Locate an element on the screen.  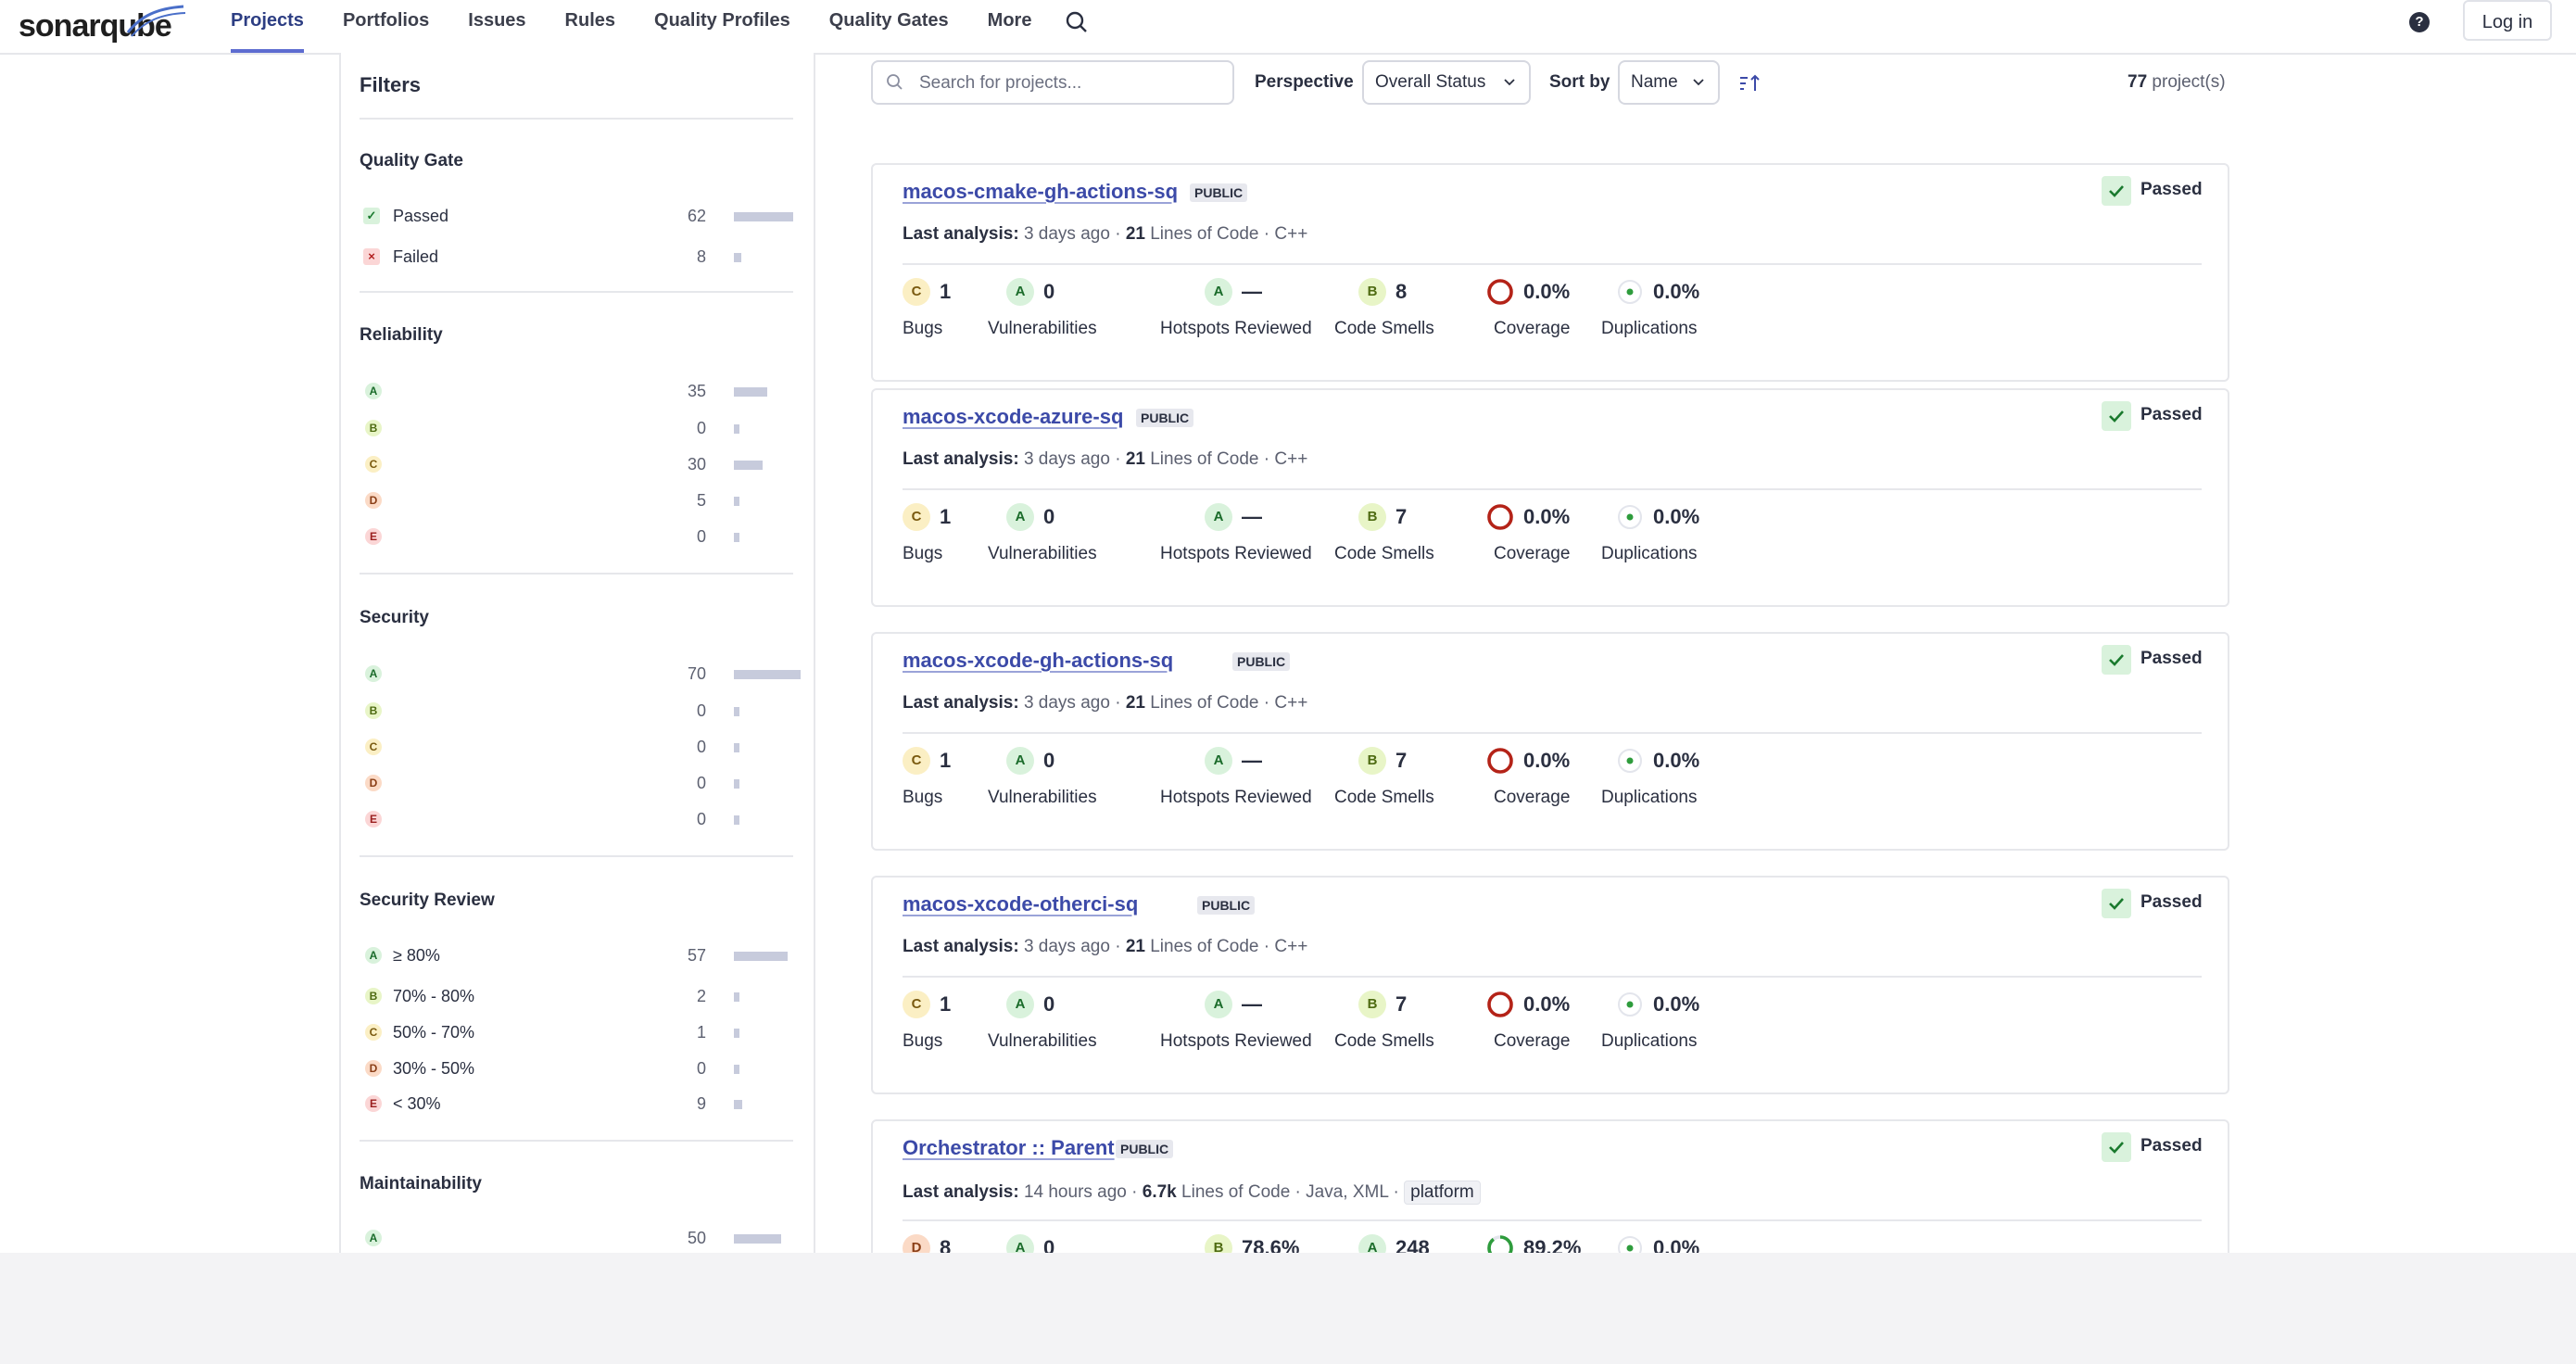
login-button: Log in is located at coordinates (2508, 20).